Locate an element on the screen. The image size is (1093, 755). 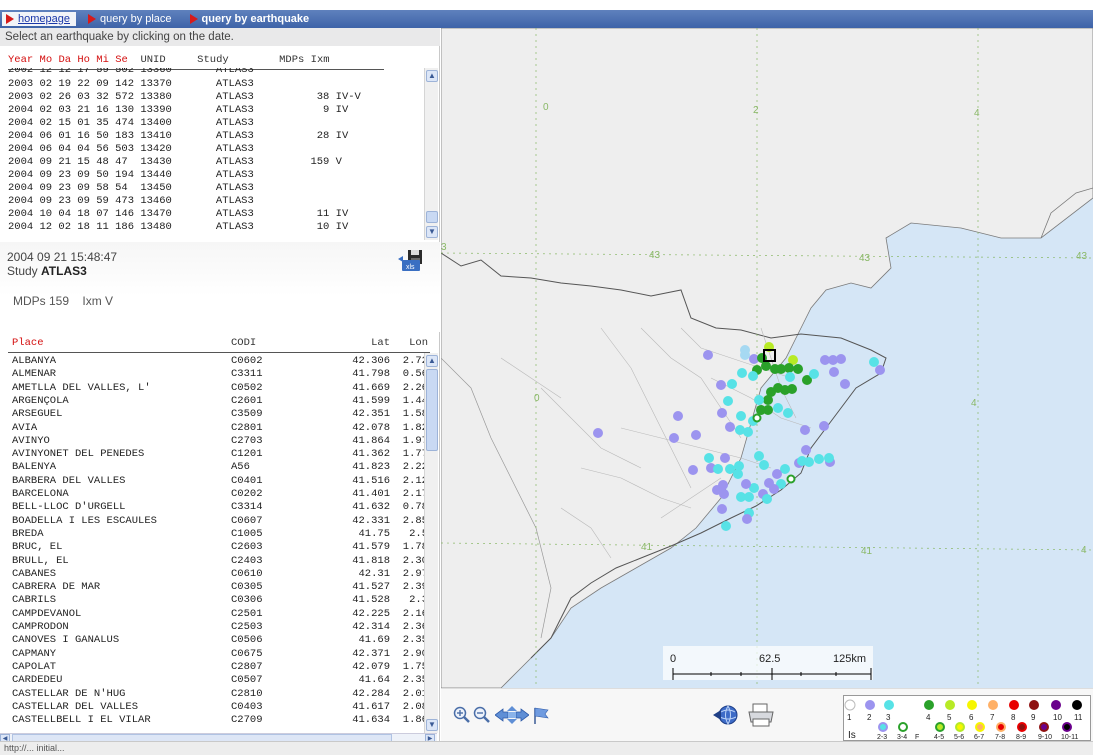
col-study: Study is located at coordinates (213, 60).